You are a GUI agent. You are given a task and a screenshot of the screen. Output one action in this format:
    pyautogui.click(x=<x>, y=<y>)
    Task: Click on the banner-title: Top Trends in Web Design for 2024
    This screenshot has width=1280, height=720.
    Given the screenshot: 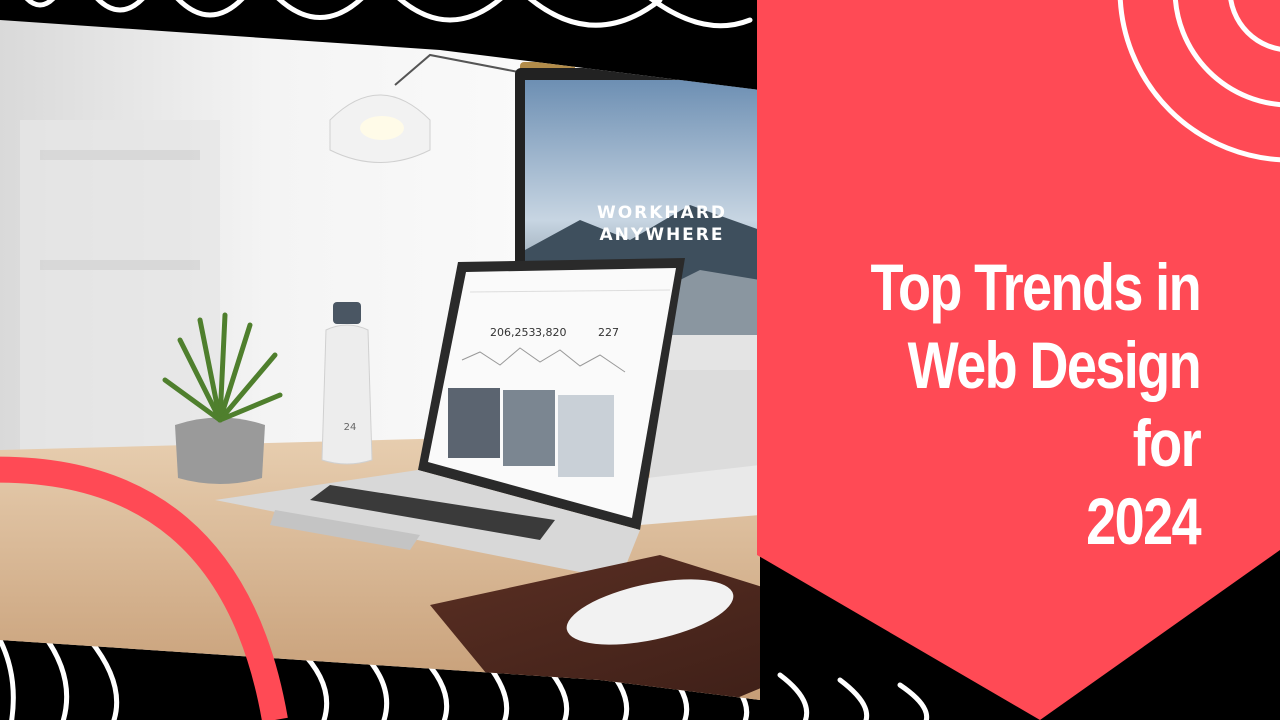 What is the action you would take?
    pyautogui.click(x=1036, y=404)
    